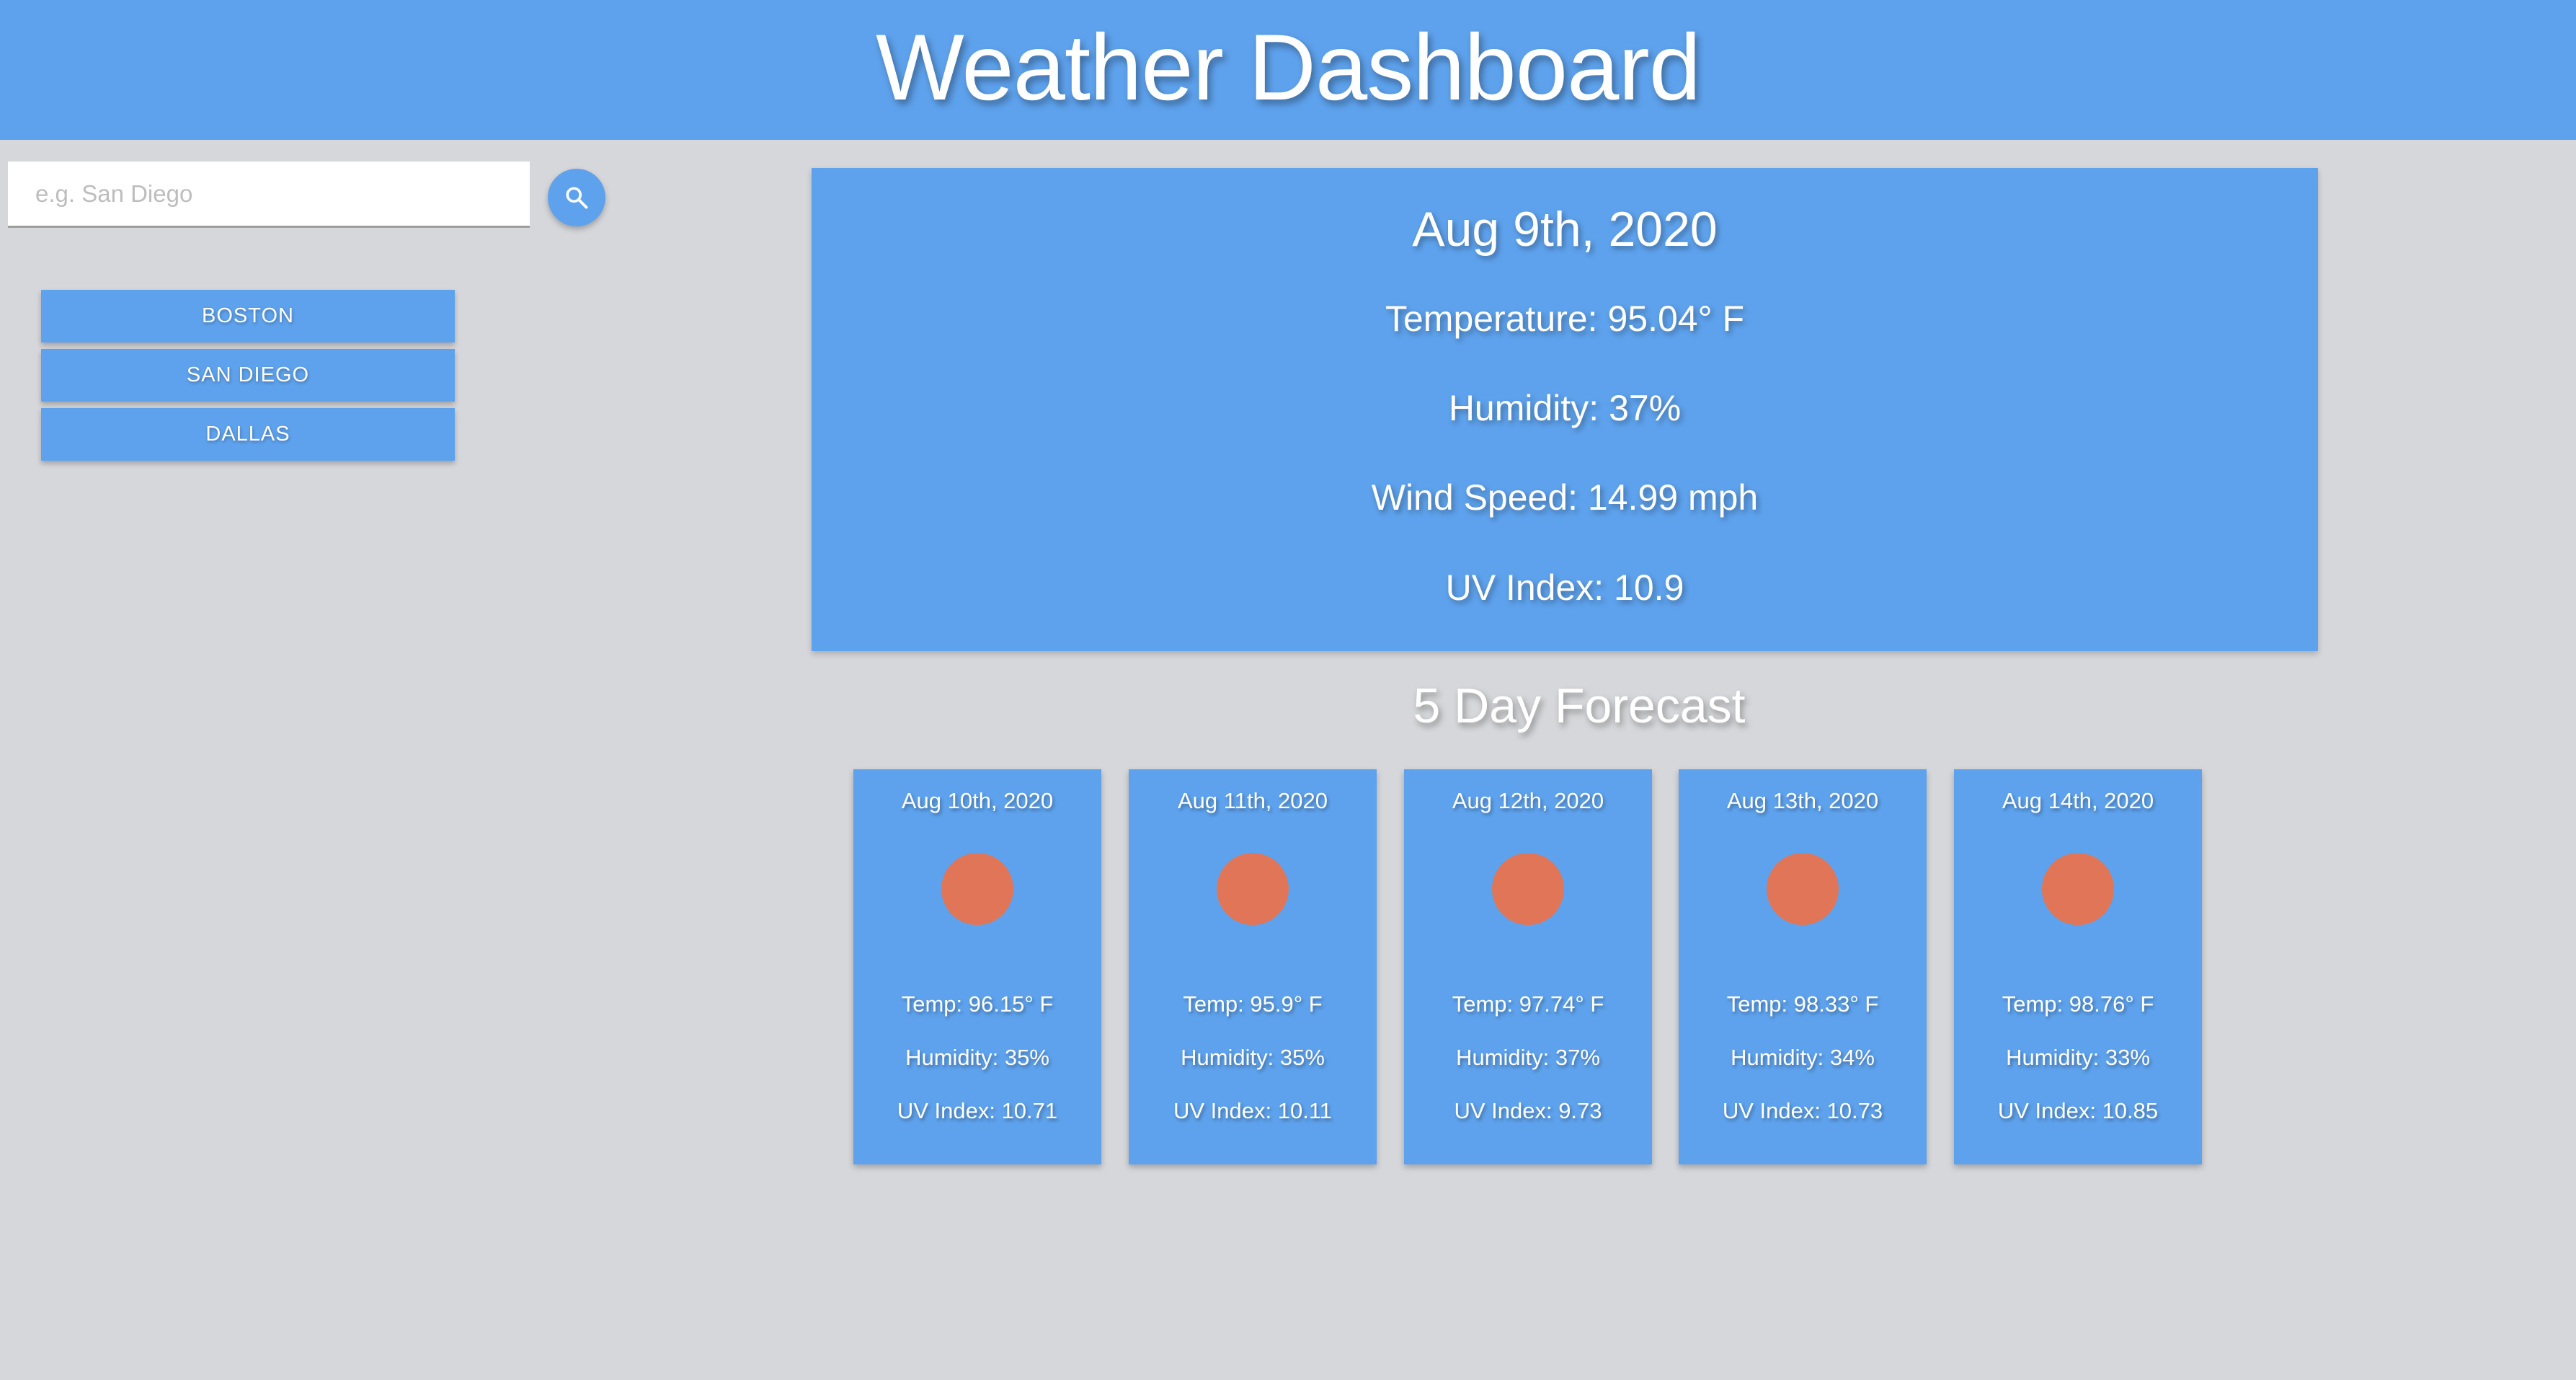  Describe the element at coordinates (977, 800) in the screenshot. I see `forecast-date: Aug 10th, 2020` at that location.